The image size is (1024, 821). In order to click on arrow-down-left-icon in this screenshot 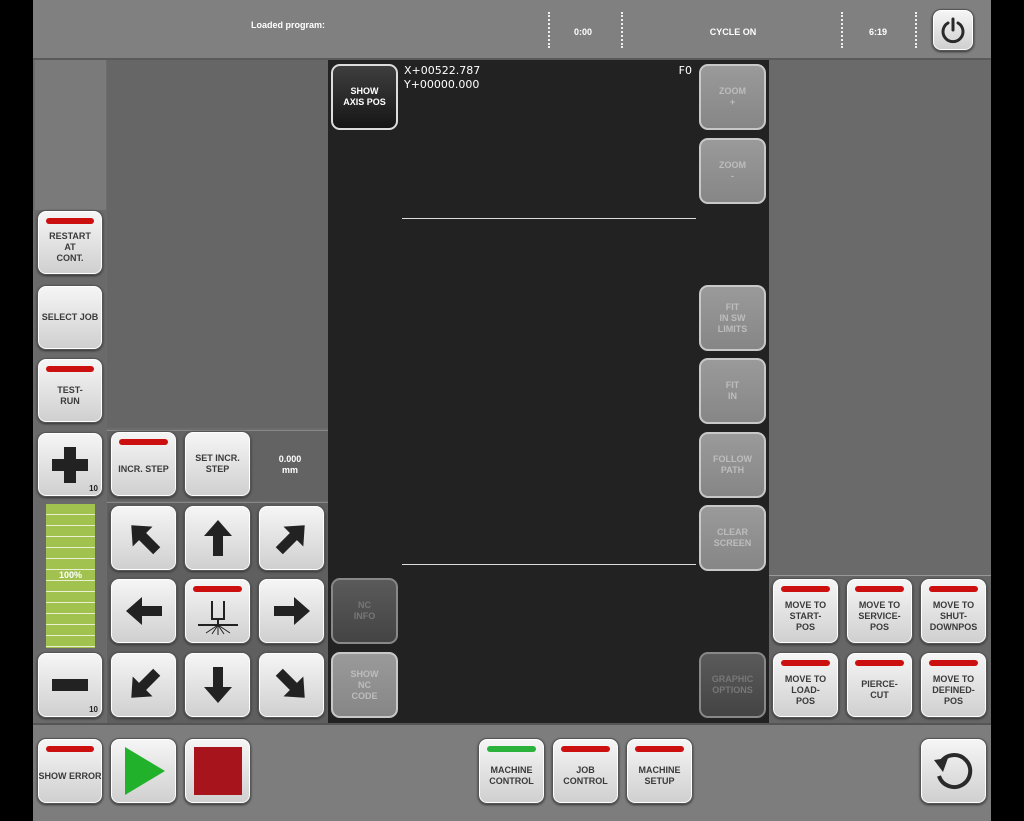, I will do `click(145, 683)`.